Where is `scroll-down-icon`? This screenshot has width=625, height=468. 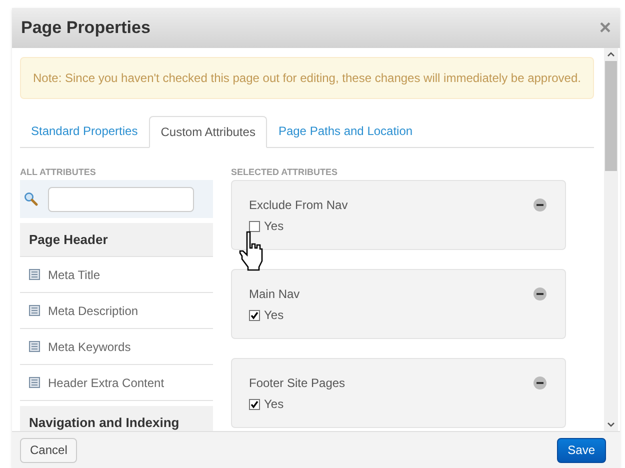
scroll-down-icon is located at coordinates (611, 425).